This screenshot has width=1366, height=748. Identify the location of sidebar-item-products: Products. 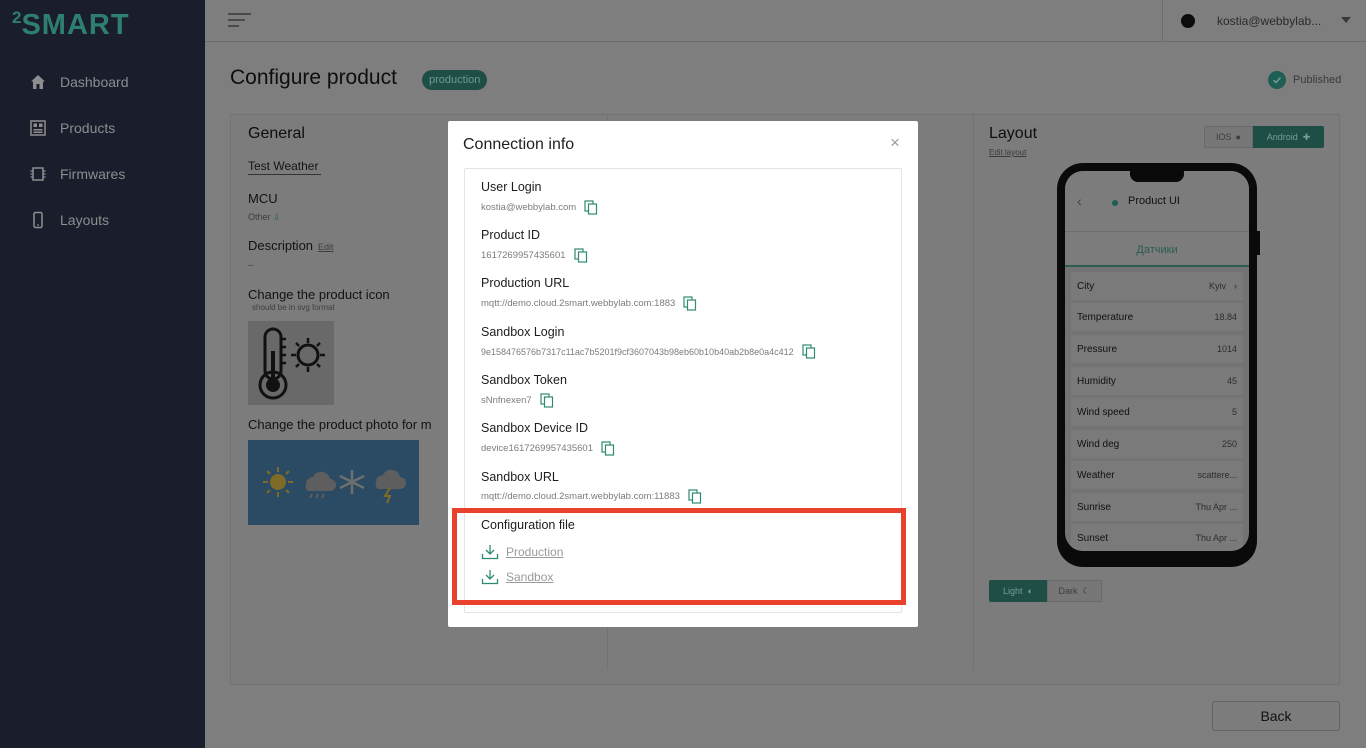
(72, 128).